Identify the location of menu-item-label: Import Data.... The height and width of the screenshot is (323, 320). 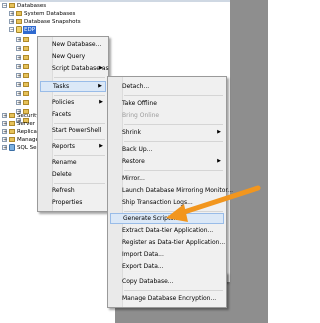
(143, 254).